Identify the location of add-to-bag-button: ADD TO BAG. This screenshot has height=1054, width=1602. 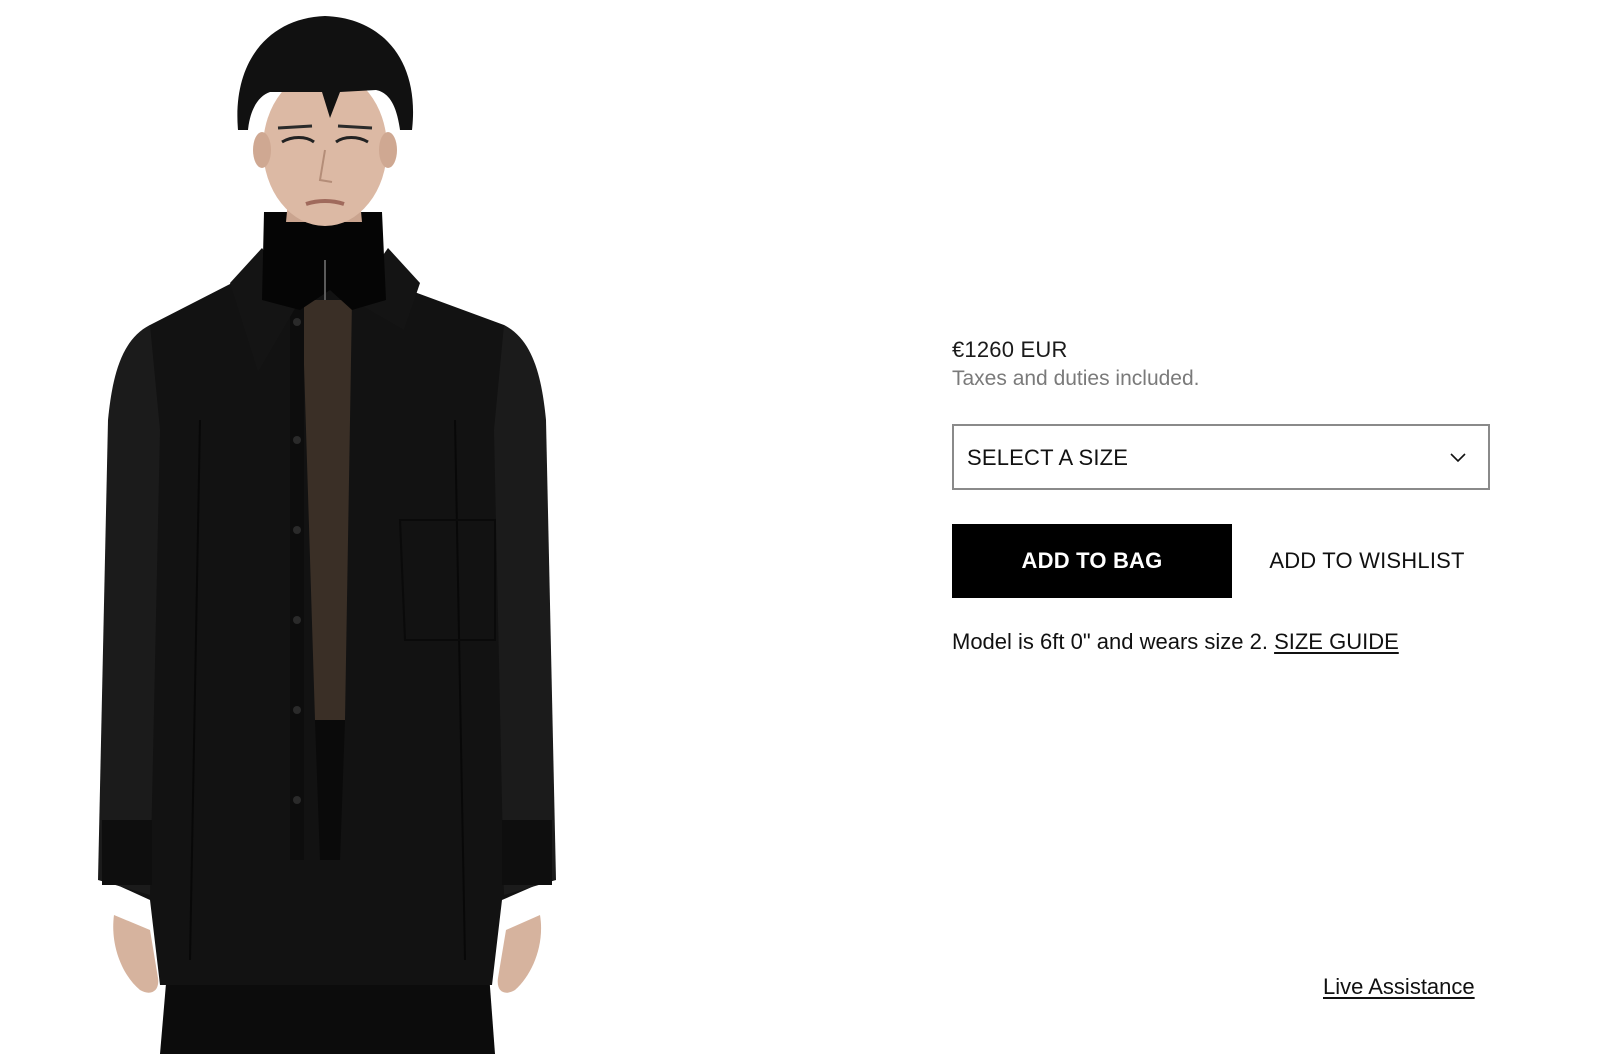
(1092, 561).